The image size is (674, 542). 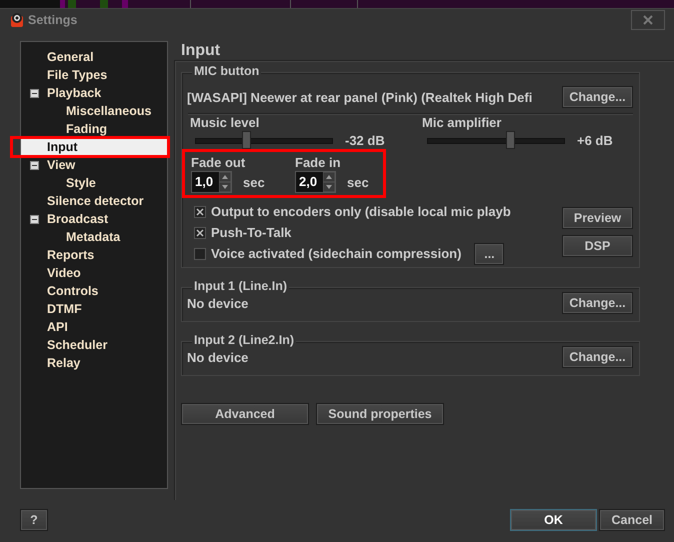 I want to click on sidebar-item: Reports, so click(x=72, y=255).